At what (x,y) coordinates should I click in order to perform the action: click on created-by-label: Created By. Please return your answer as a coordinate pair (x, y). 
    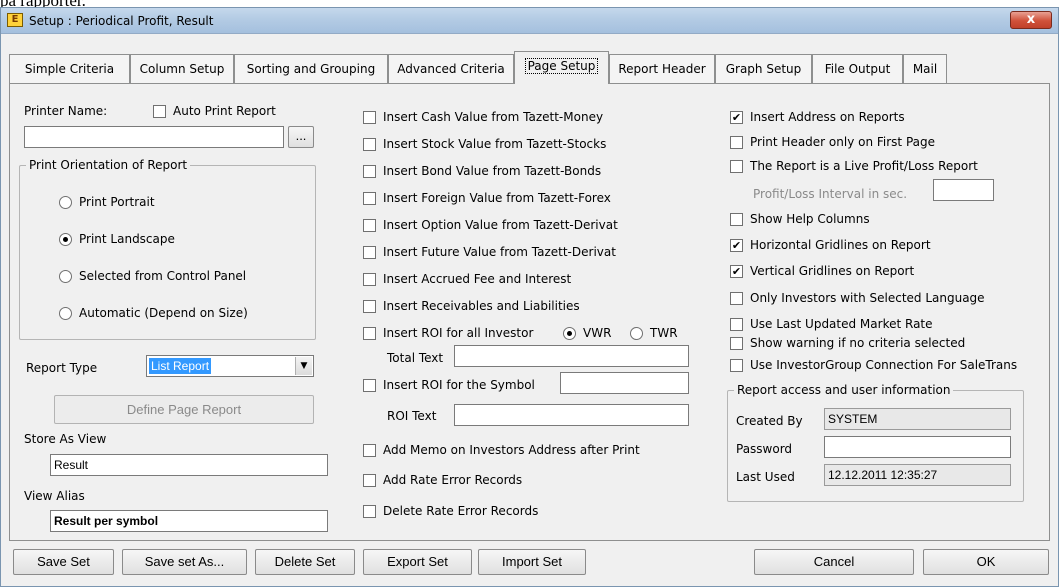
    Looking at the image, I should click on (769, 421).